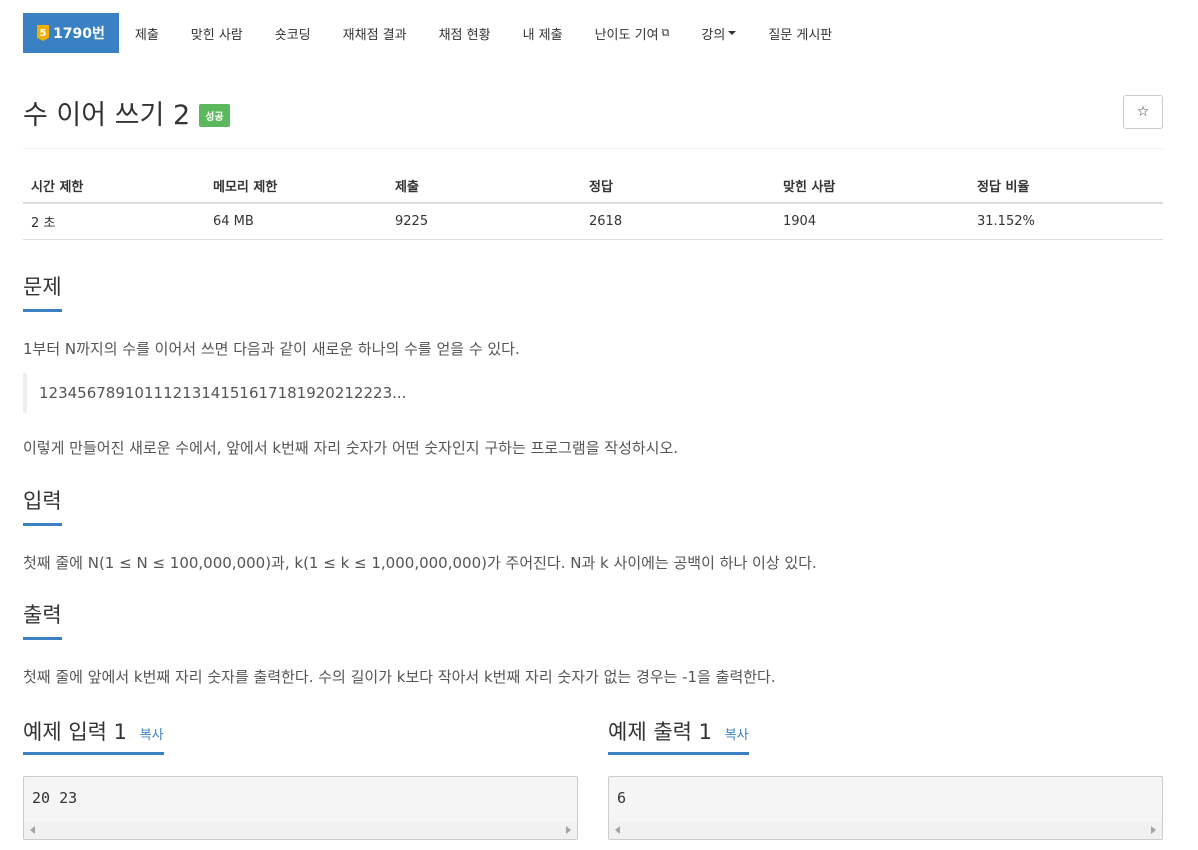 The height and width of the screenshot is (850, 1198). I want to click on sample-output-title: 예제 출력 1, so click(660, 732).